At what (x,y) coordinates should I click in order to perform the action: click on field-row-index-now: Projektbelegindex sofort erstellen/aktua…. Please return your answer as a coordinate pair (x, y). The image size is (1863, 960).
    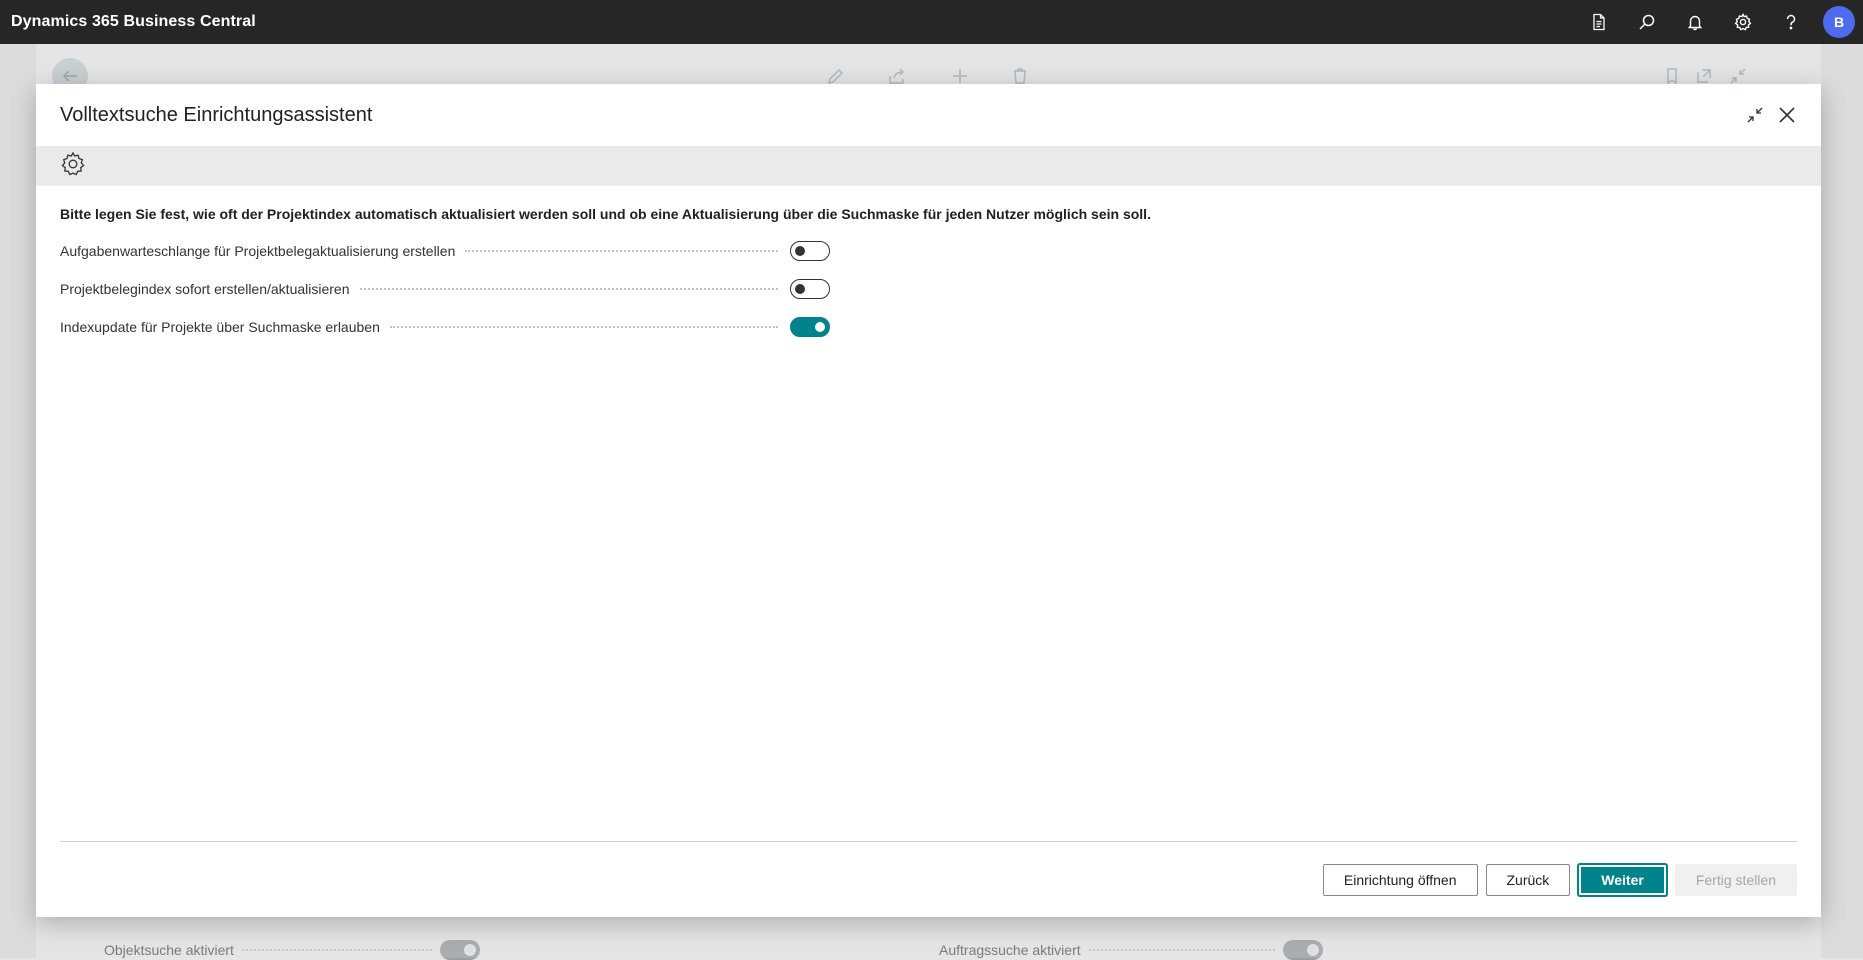
    Looking at the image, I should click on (445, 289).